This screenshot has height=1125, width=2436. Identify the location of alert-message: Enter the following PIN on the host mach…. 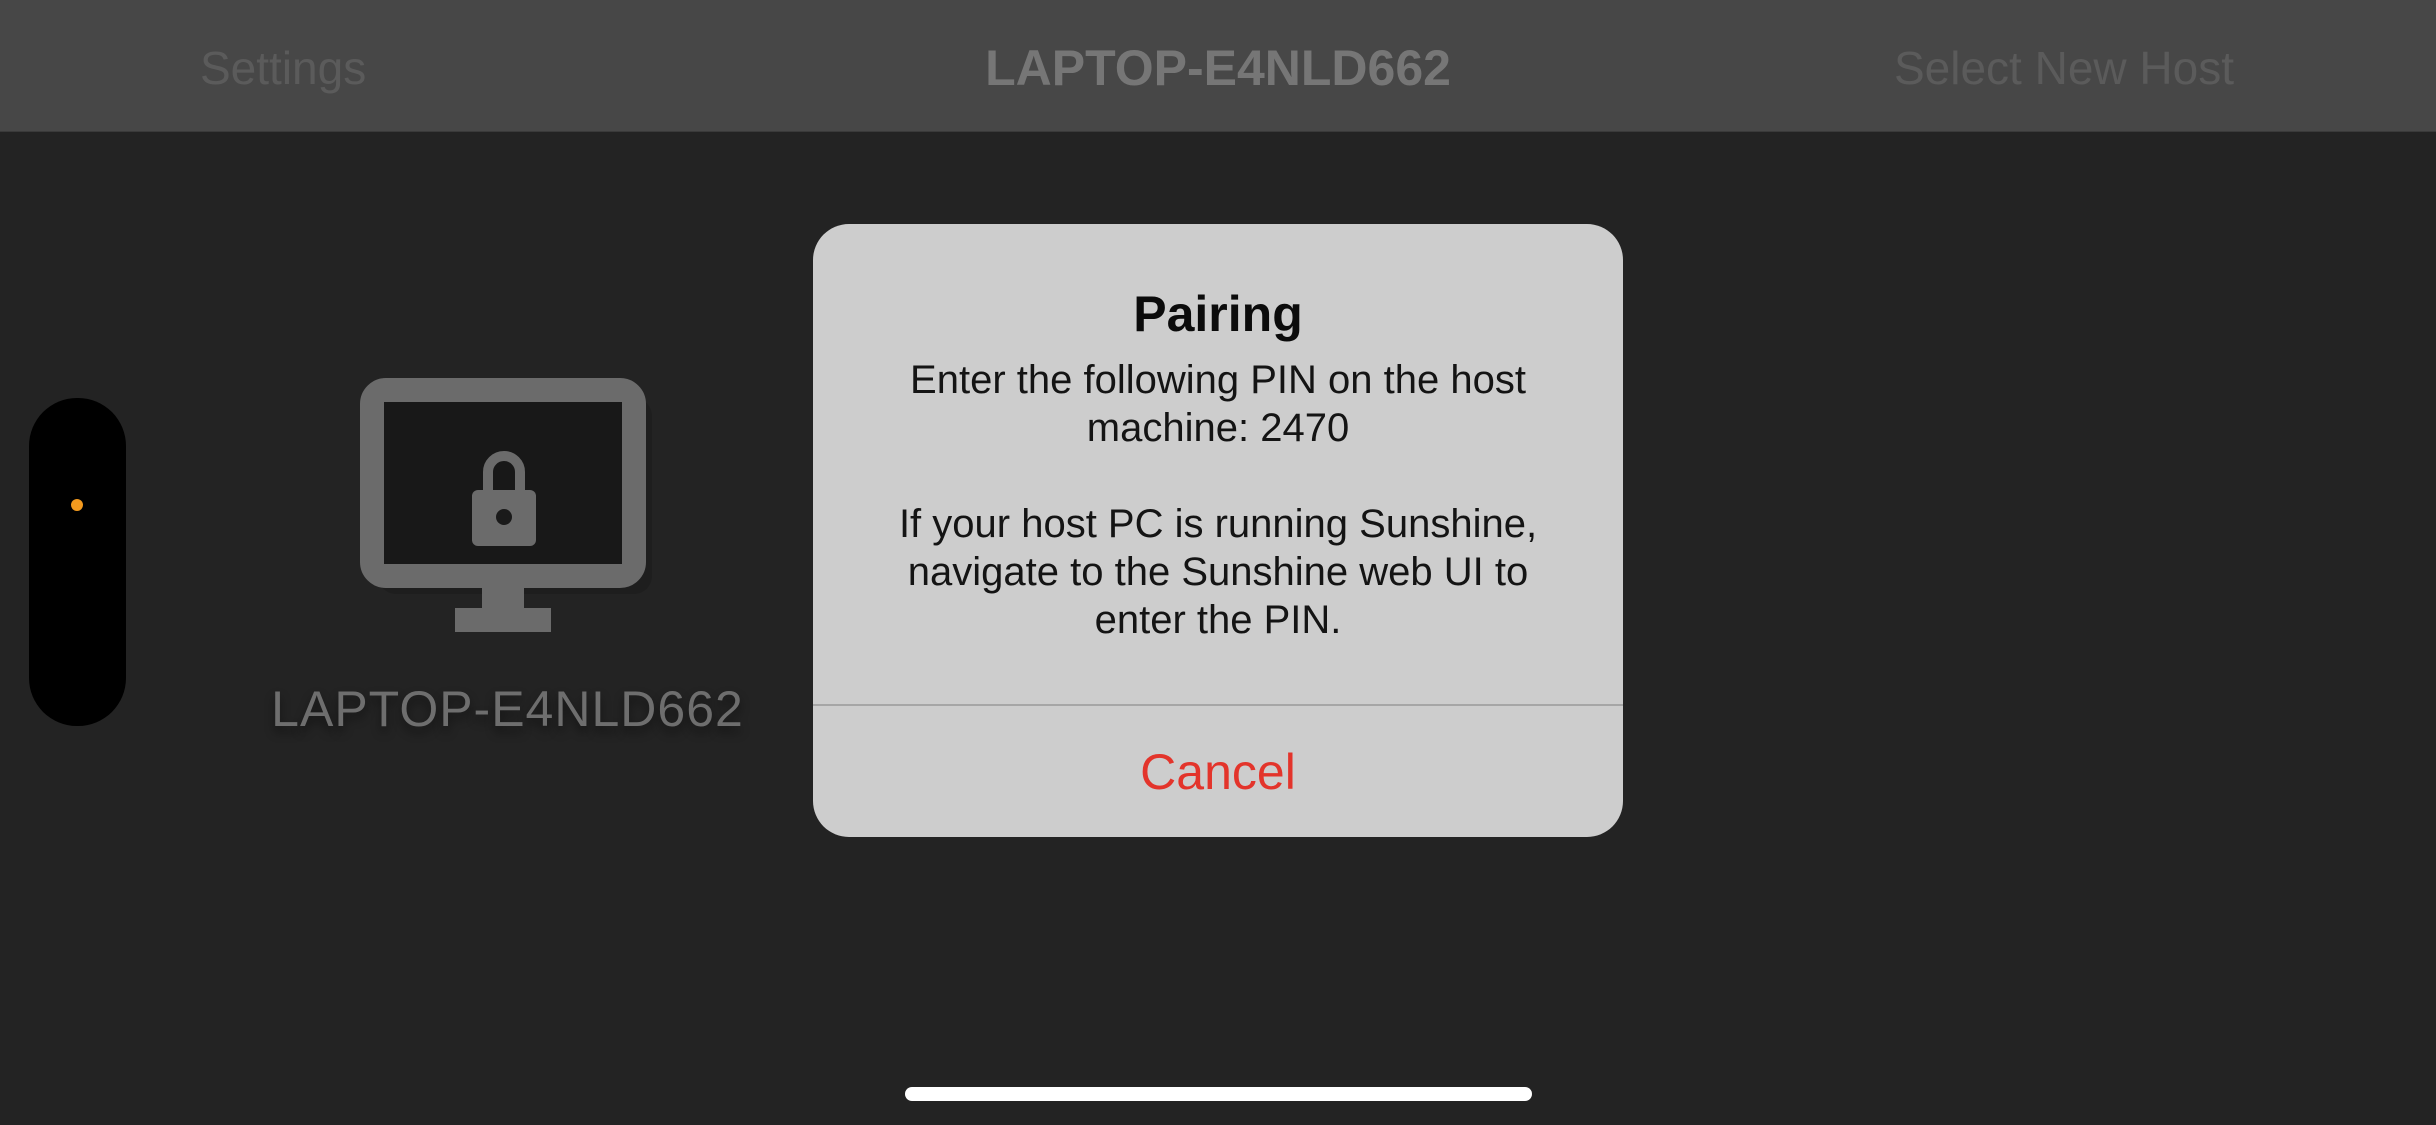
(1218, 500).